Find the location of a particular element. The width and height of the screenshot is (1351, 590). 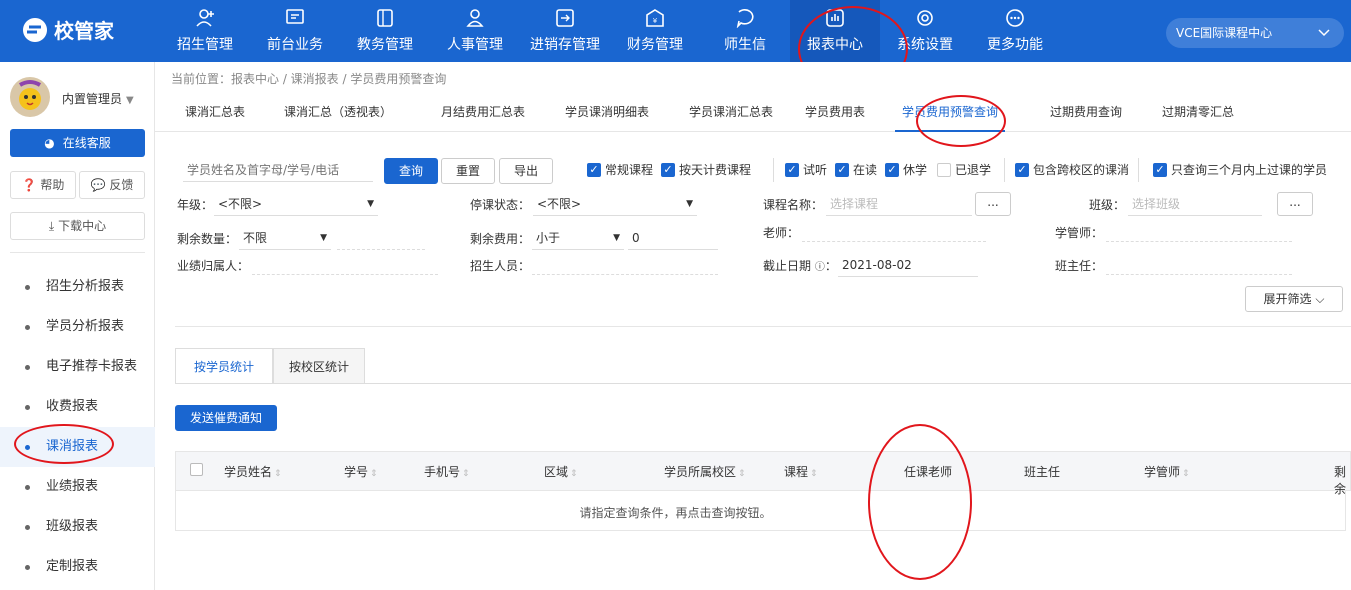

pause-status-select: <不限> ▼ is located at coordinates (615, 204).